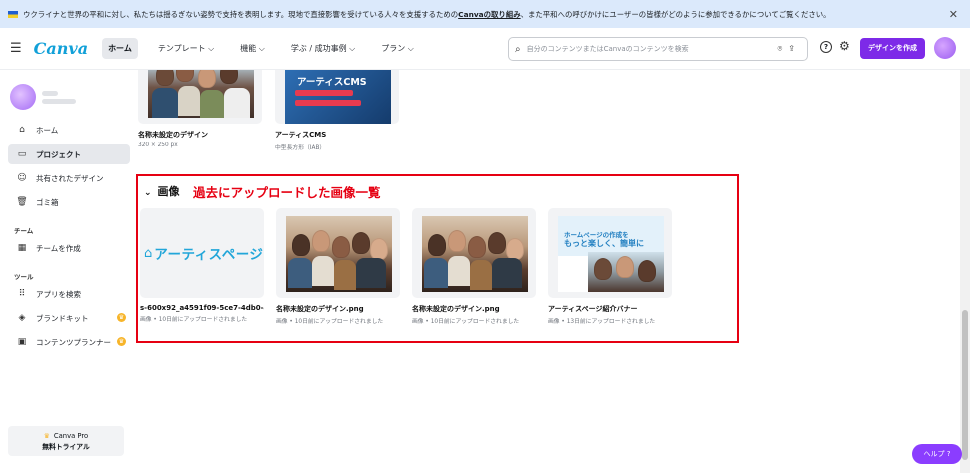 The image size is (970, 473). What do you see at coordinates (22, 342) in the screenshot?
I see `calendar-icon: ▣` at bounding box center [22, 342].